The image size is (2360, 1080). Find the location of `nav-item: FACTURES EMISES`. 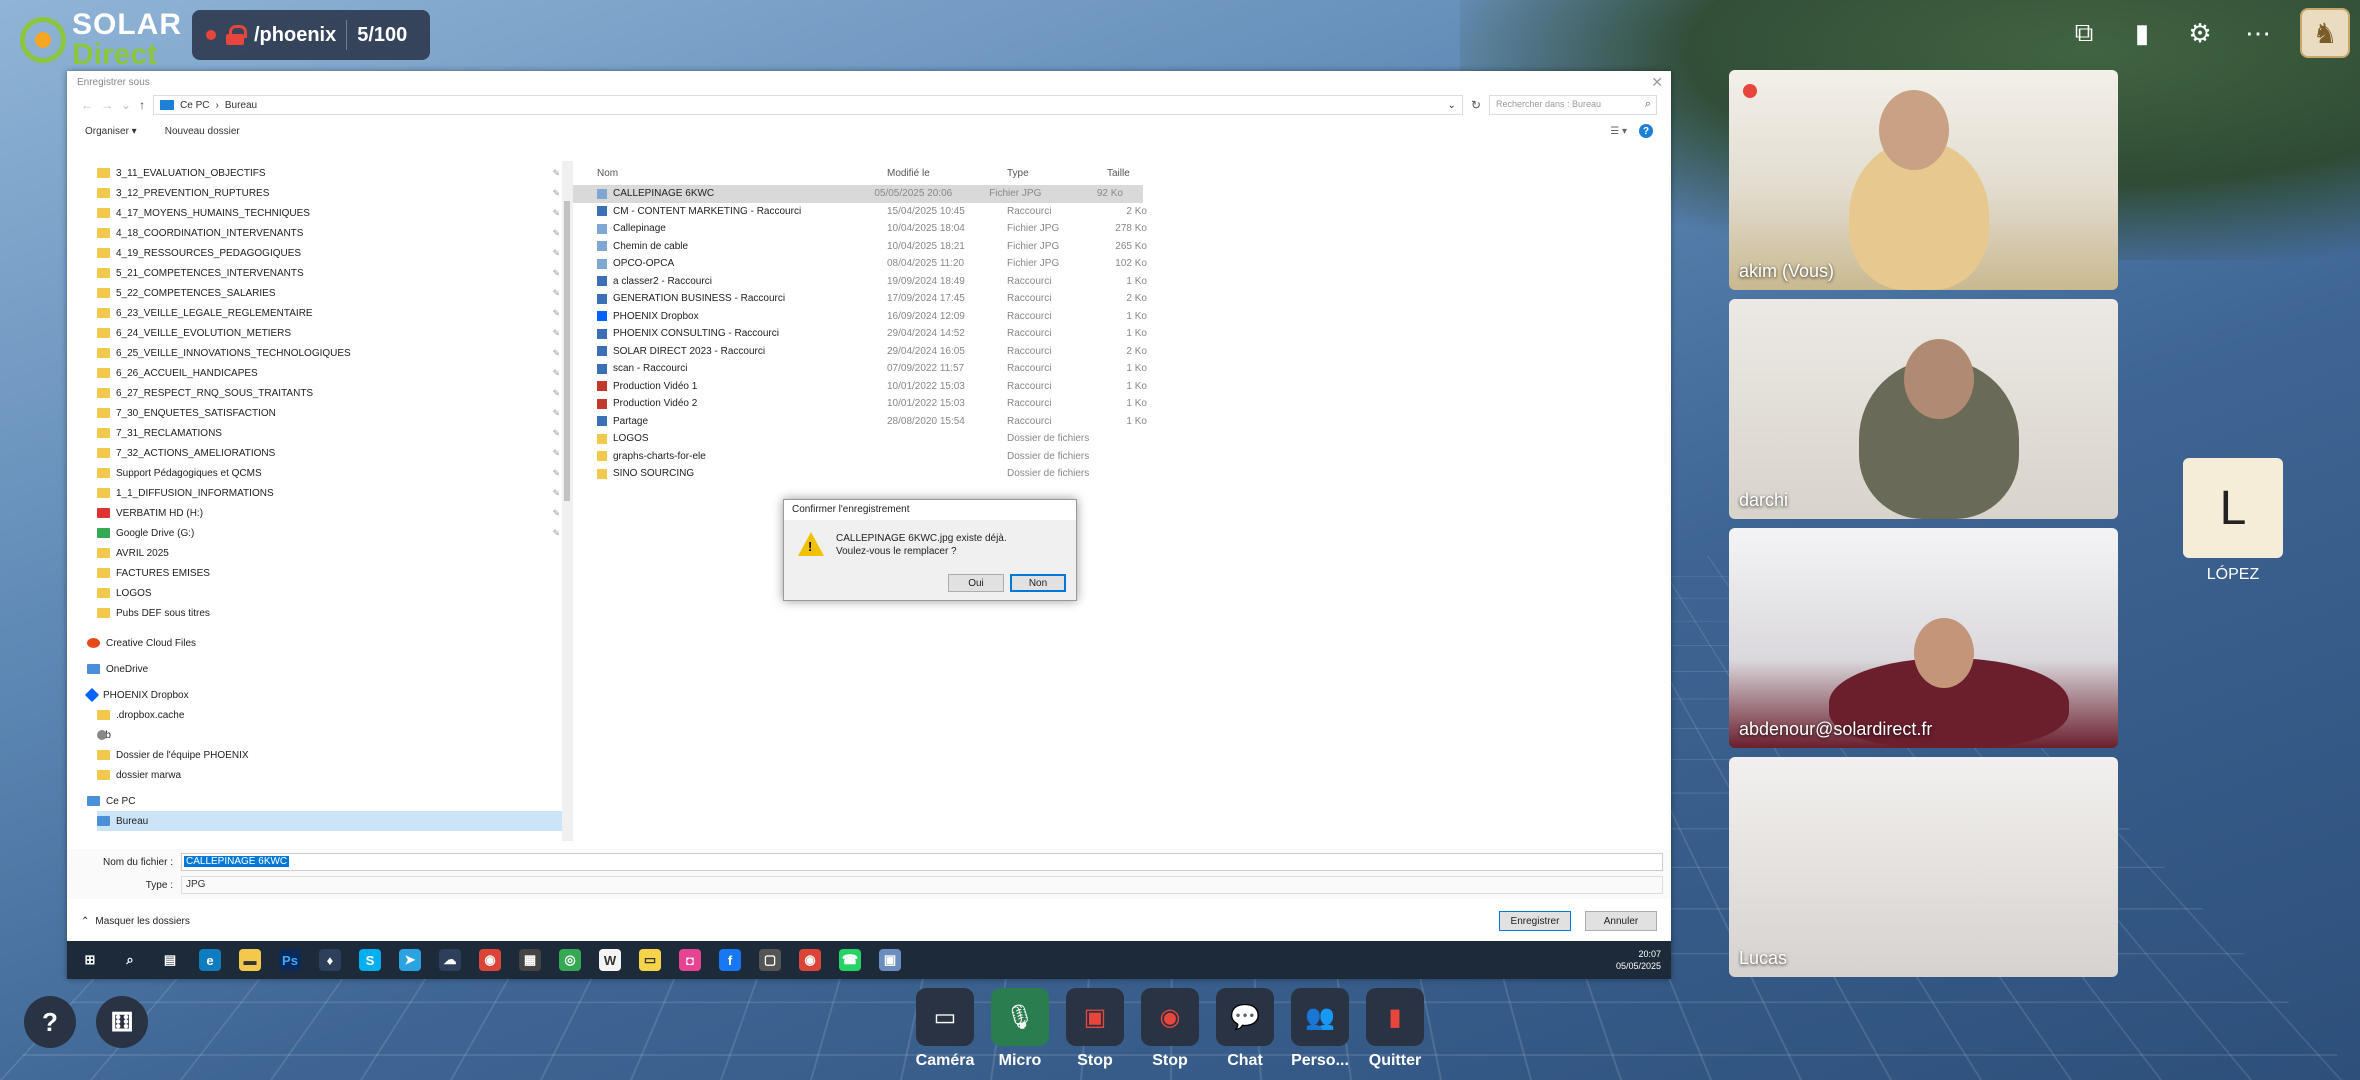

nav-item: FACTURES EMISES is located at coordinates (334, 573).